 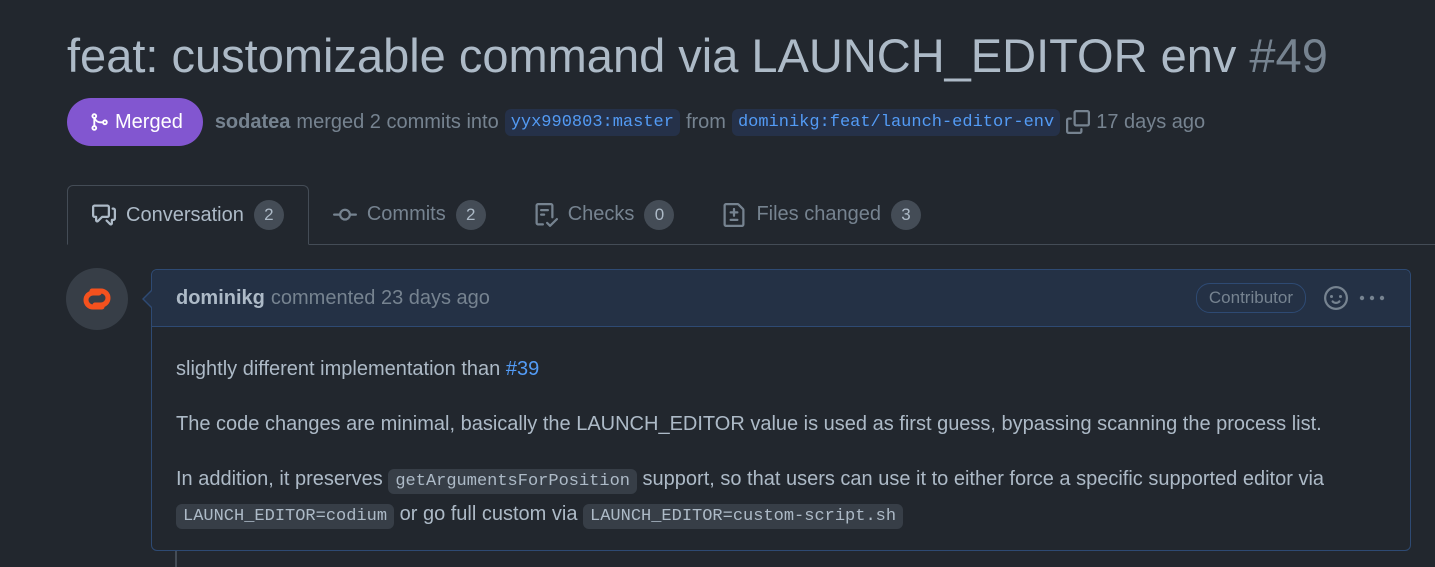 I want to click on from-text: from, so click(x=705, y=121).